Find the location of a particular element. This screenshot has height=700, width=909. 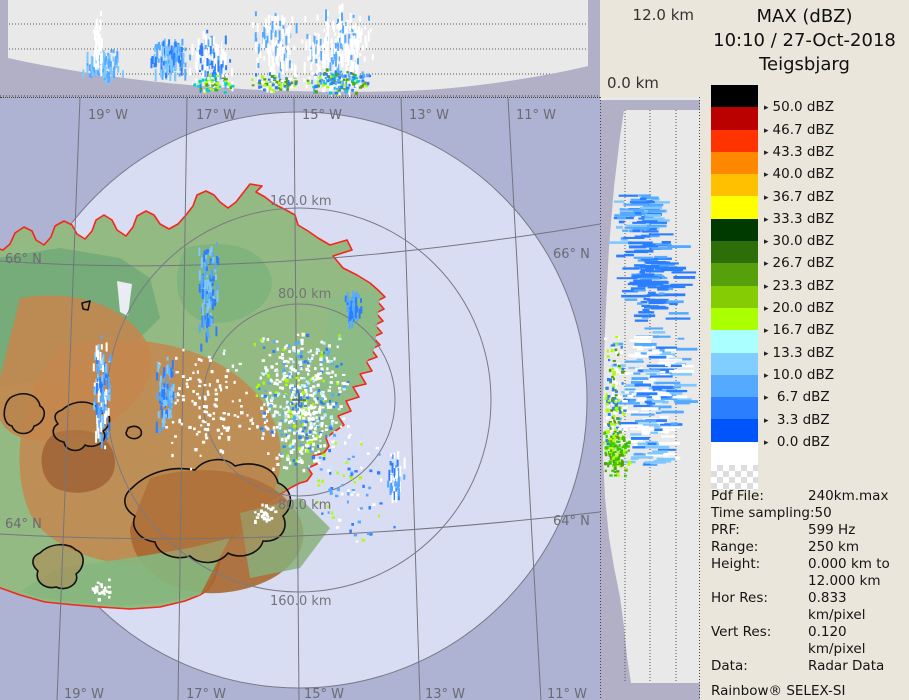

legend-threshold-text: 43.3 dBZ is located at coordinates (803, 151).